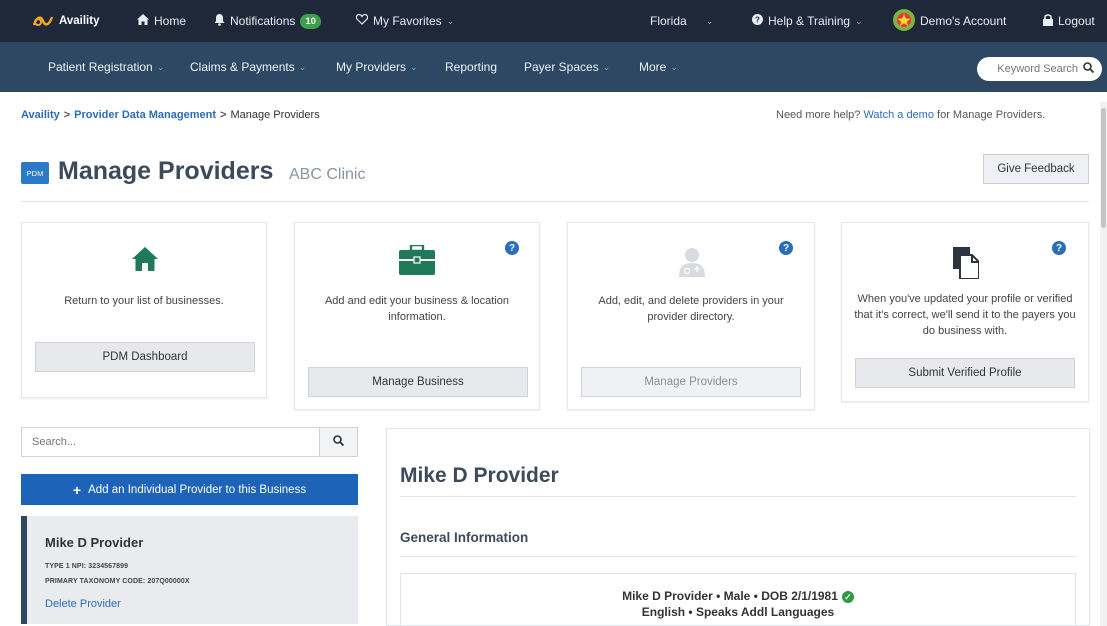 The width and height of the screenshot is (1107, 626). What do you see at coordinates (117, 581) in the screenshot?
I see `provider-taxonomy: PRIMARY TAXONOMY CODE: 207Q00000X` at bounding box center [117, 581].